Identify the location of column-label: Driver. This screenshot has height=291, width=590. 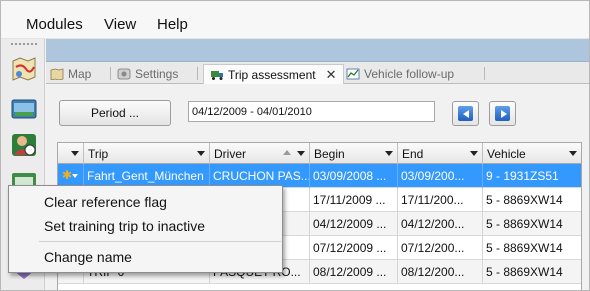
(230, 154).